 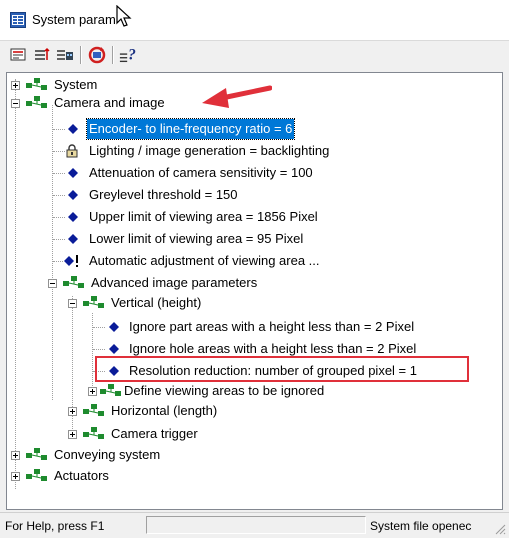 I want to click on tree-item-upper-limit: Upper limit of viewing area = 1856 Pixel, so click(x=247, y=217).